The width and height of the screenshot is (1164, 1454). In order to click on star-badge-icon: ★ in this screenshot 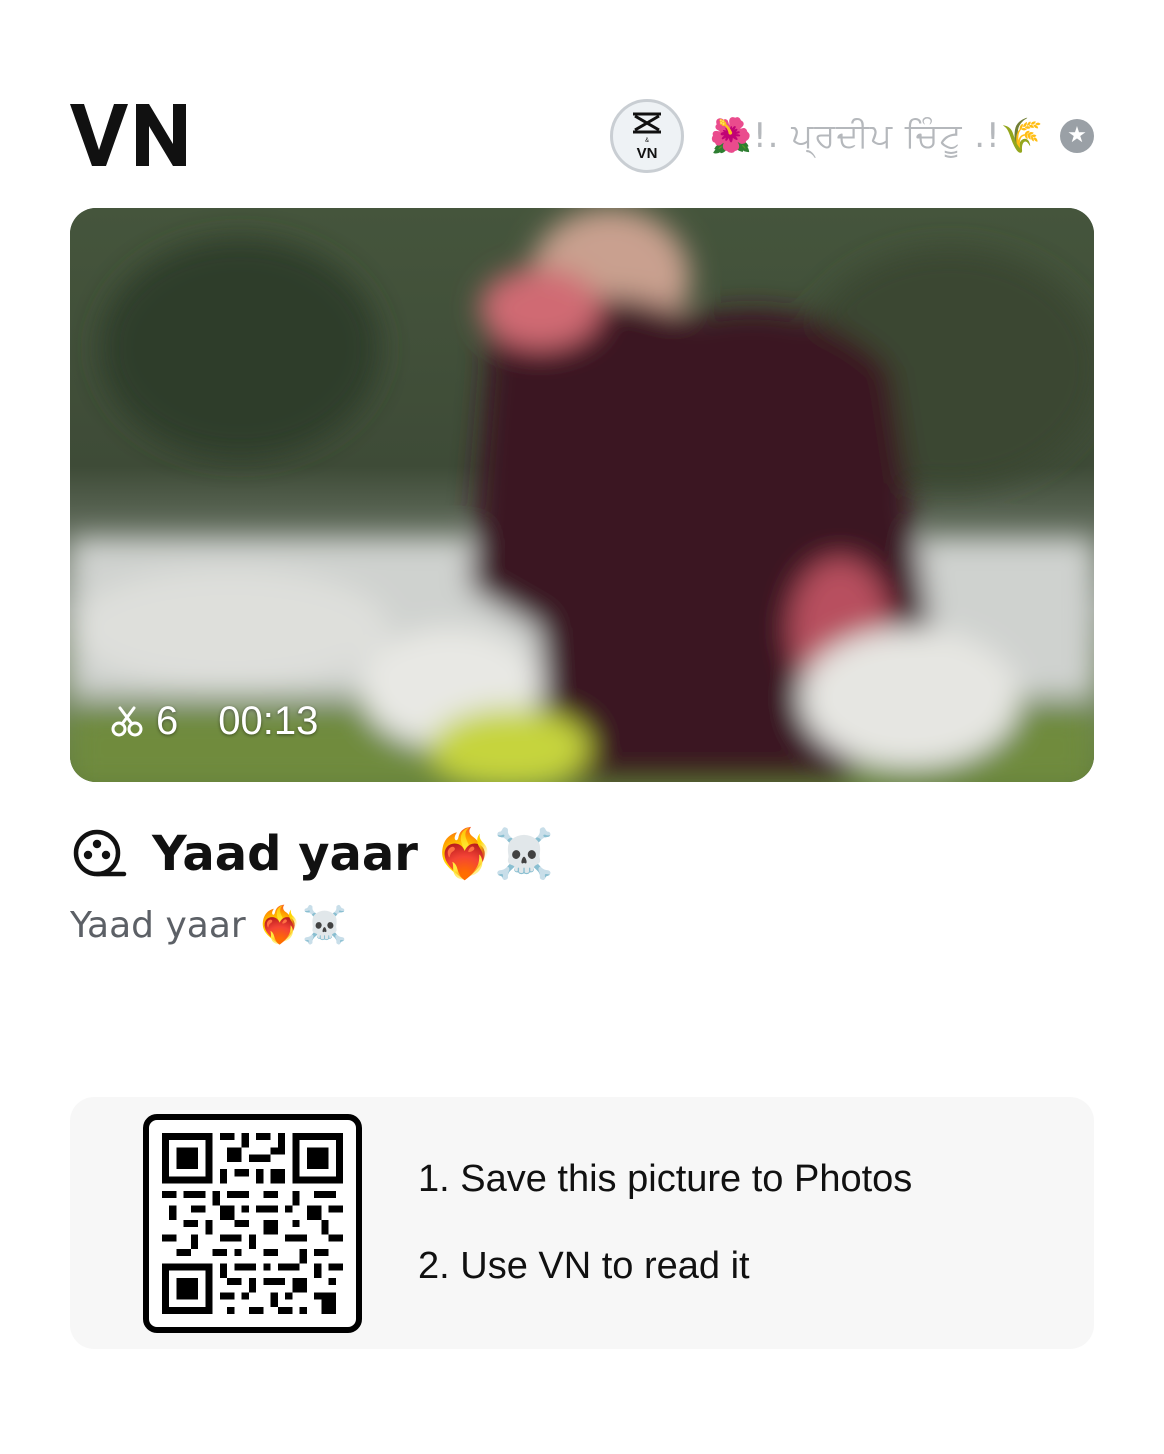, I will do `click(1077, 136)`.